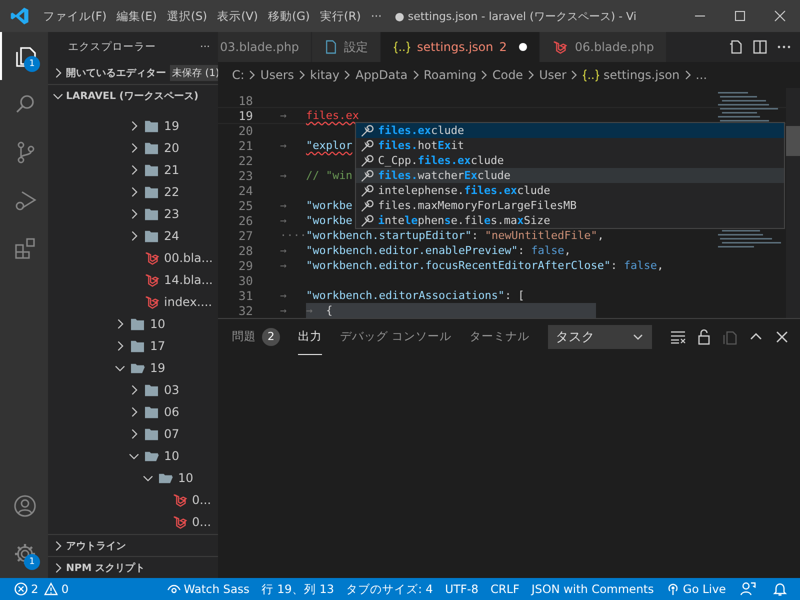 The image size is (800, 600). What do you see at coordinates (172, 192) in the screenshot?
I see `folder-name: 22` at bounding box center [172, 192].